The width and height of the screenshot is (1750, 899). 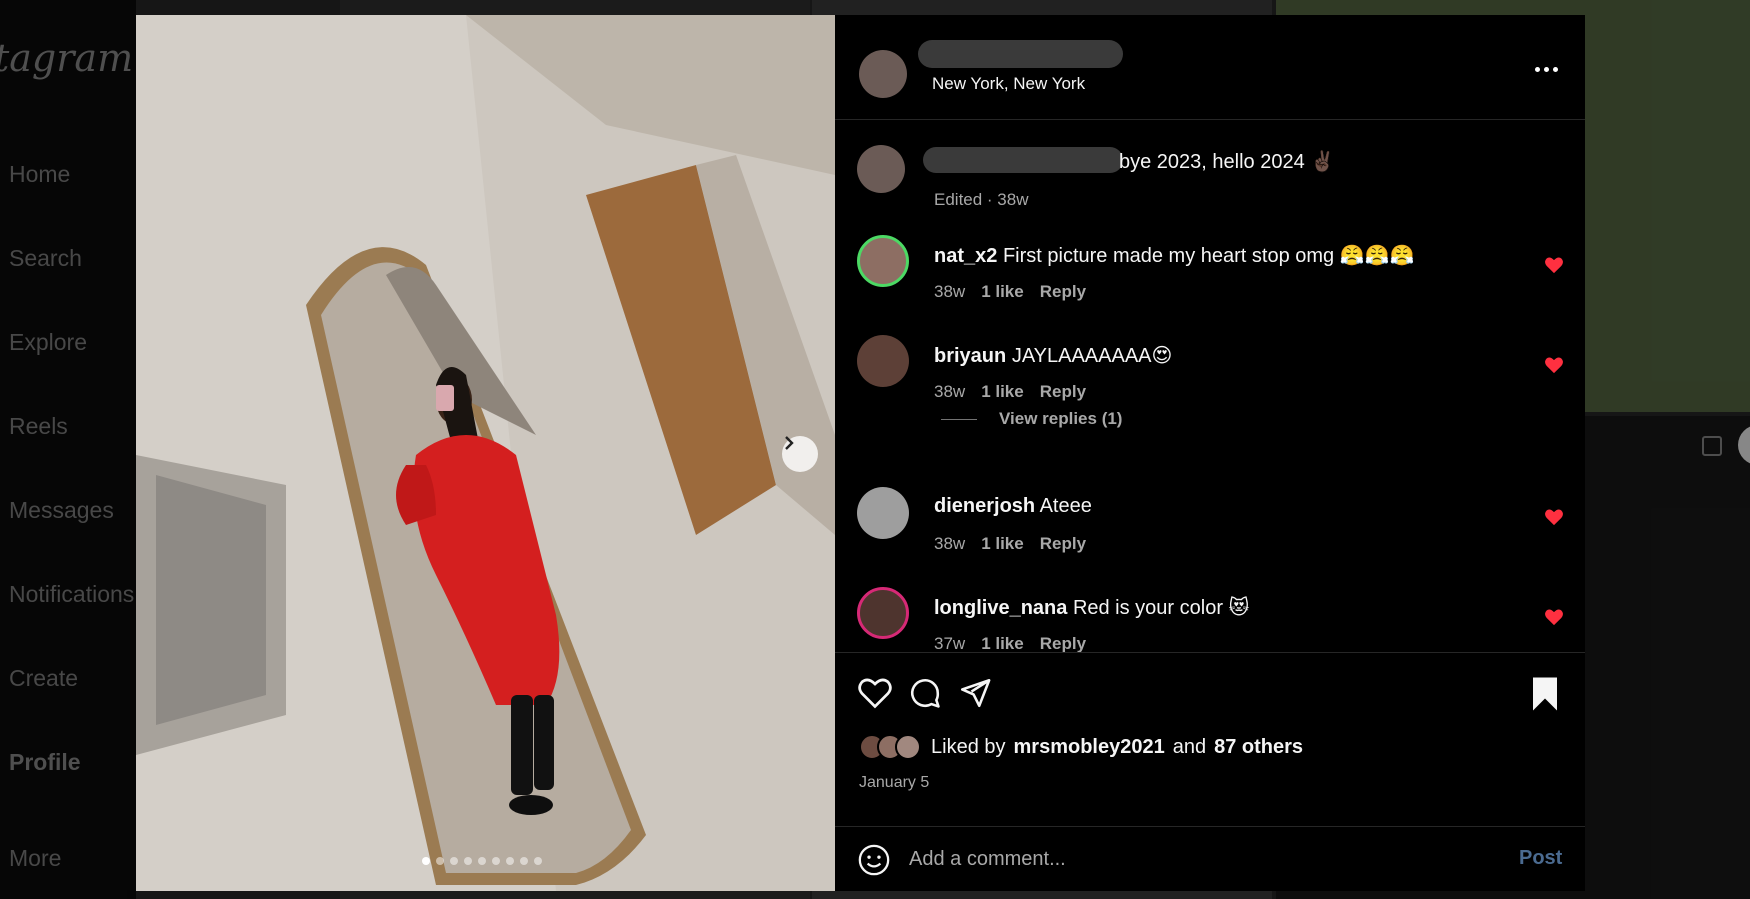 I want to click on liked-by-summary: Liked by mrsmobley2021 and 87 others, so click(x=1081, y=747).